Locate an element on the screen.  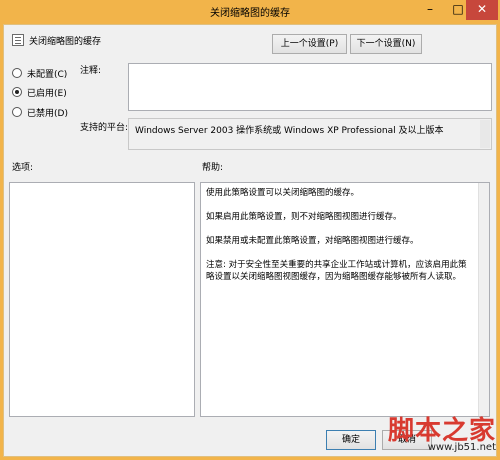
help-scrollbar is located at coordinates (483, 299).